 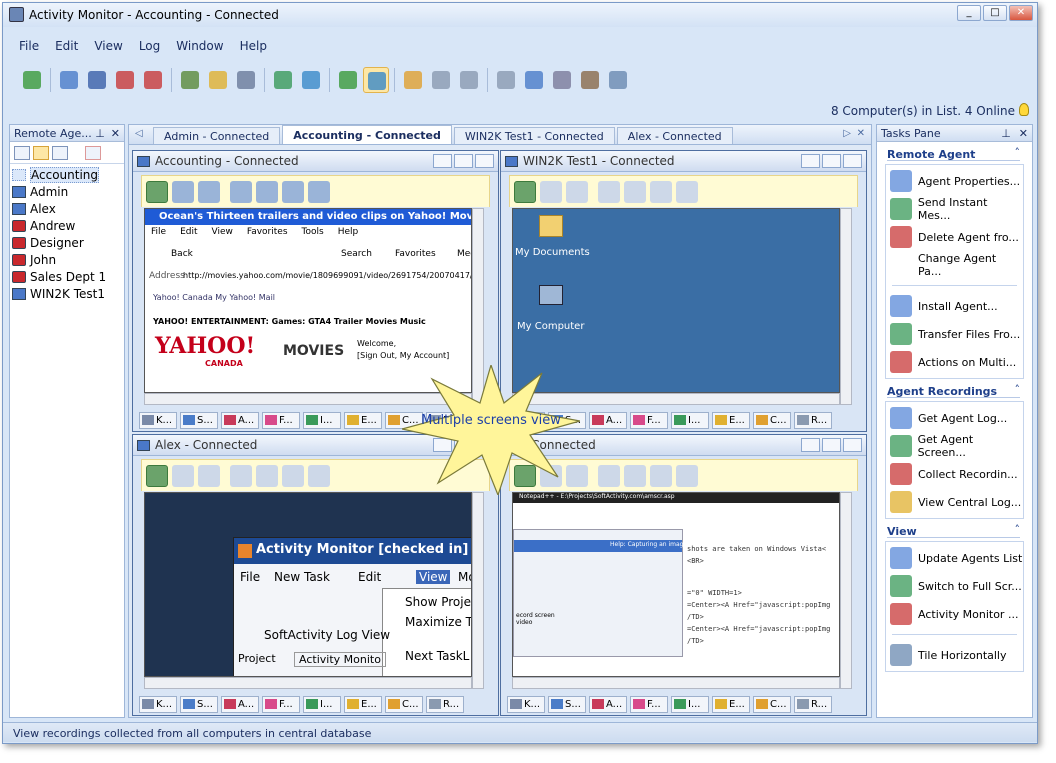 What do you see at coordinates (66, 47) in the screenshot?
I see `menu-edit: Edit` at bounding box center [66, 47].